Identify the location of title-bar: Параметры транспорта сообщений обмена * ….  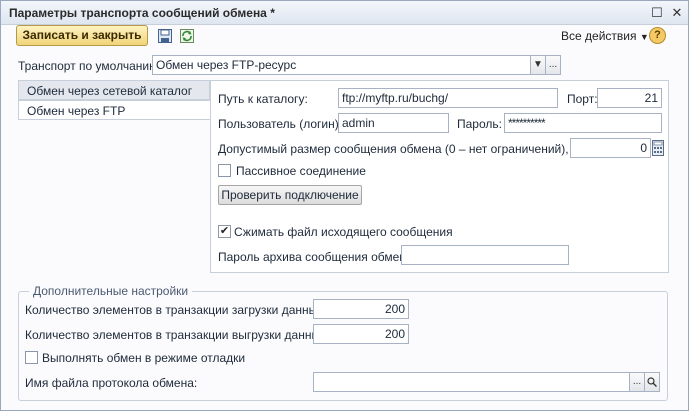
(344, 13).